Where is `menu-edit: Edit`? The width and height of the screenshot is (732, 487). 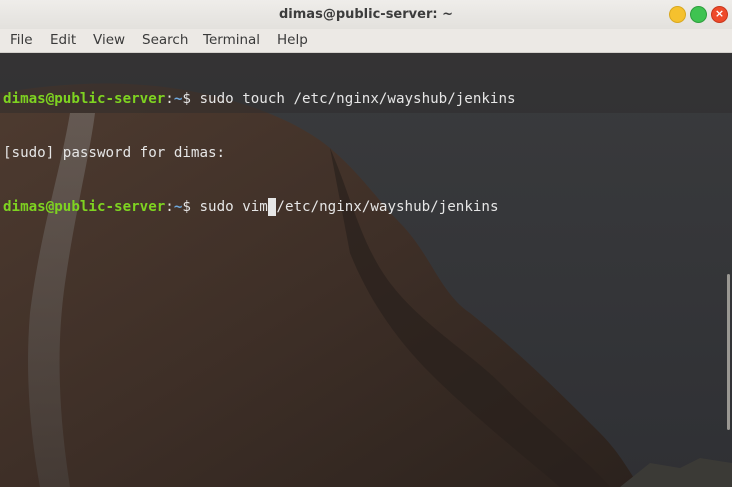
menu-edit: Edit is located at coordinates (63, 40).